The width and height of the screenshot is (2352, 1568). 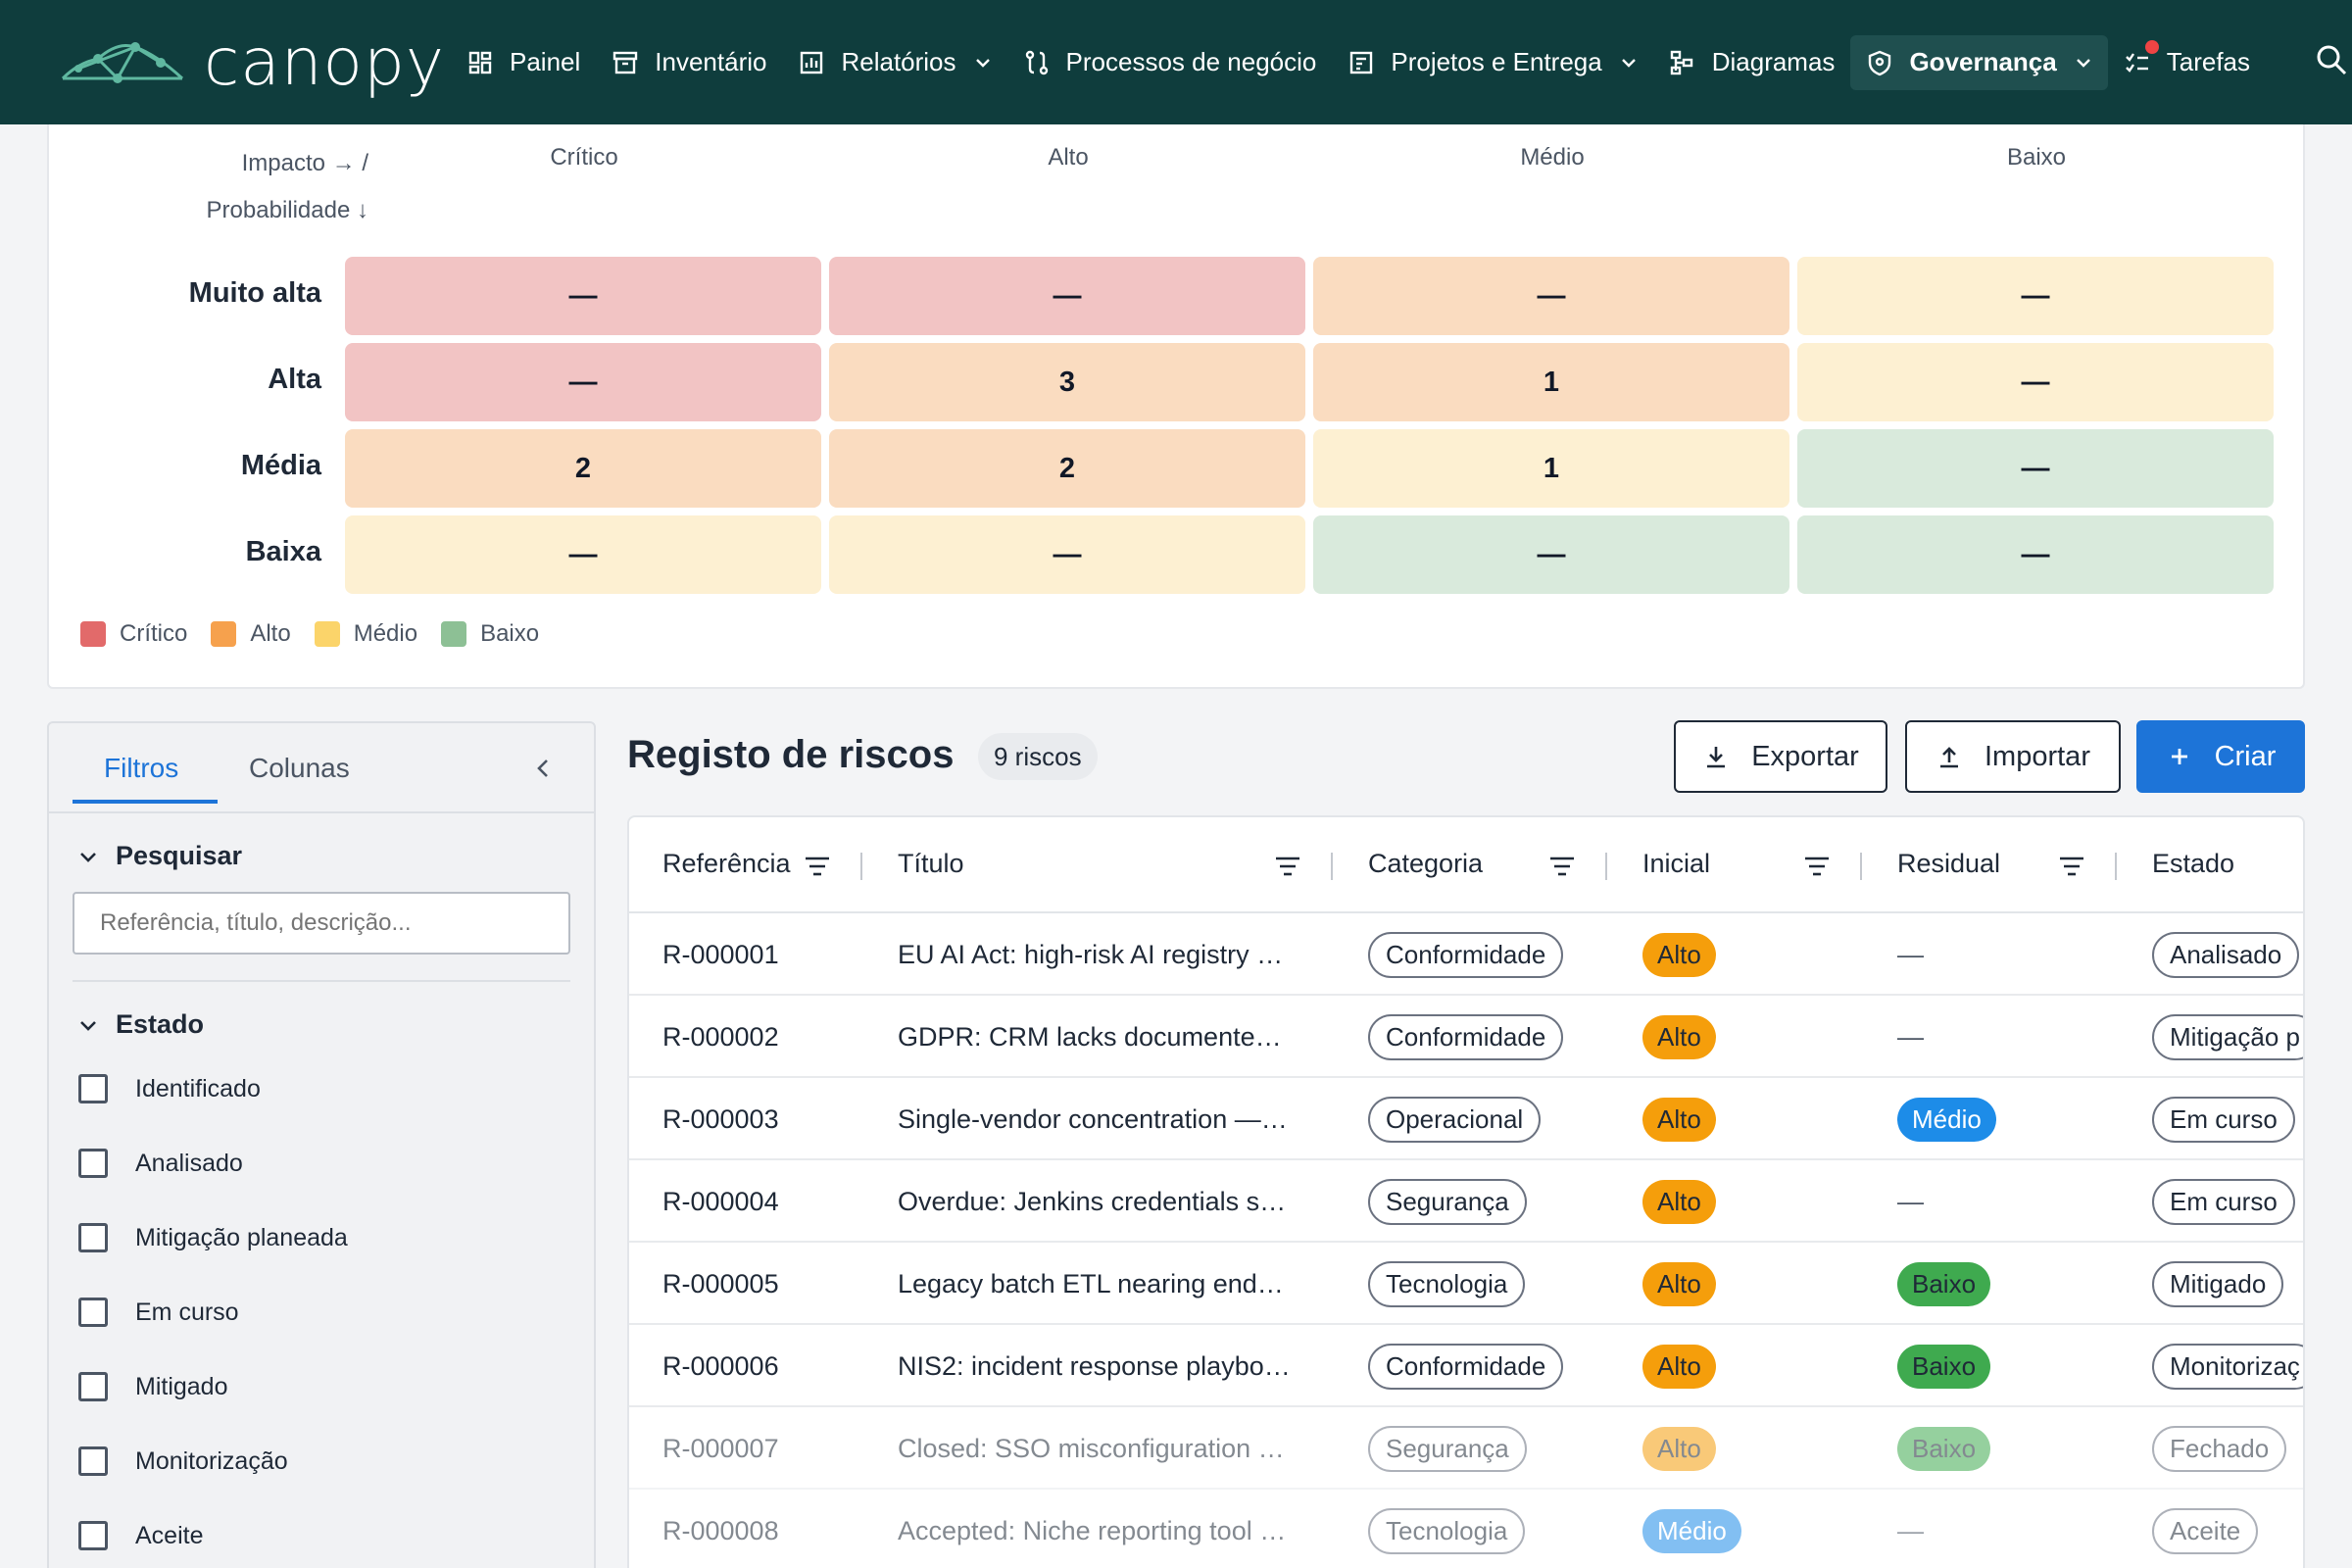 I want to click on filter-panel-tabs: Filtros Colunas, so click(x=321, y=768).